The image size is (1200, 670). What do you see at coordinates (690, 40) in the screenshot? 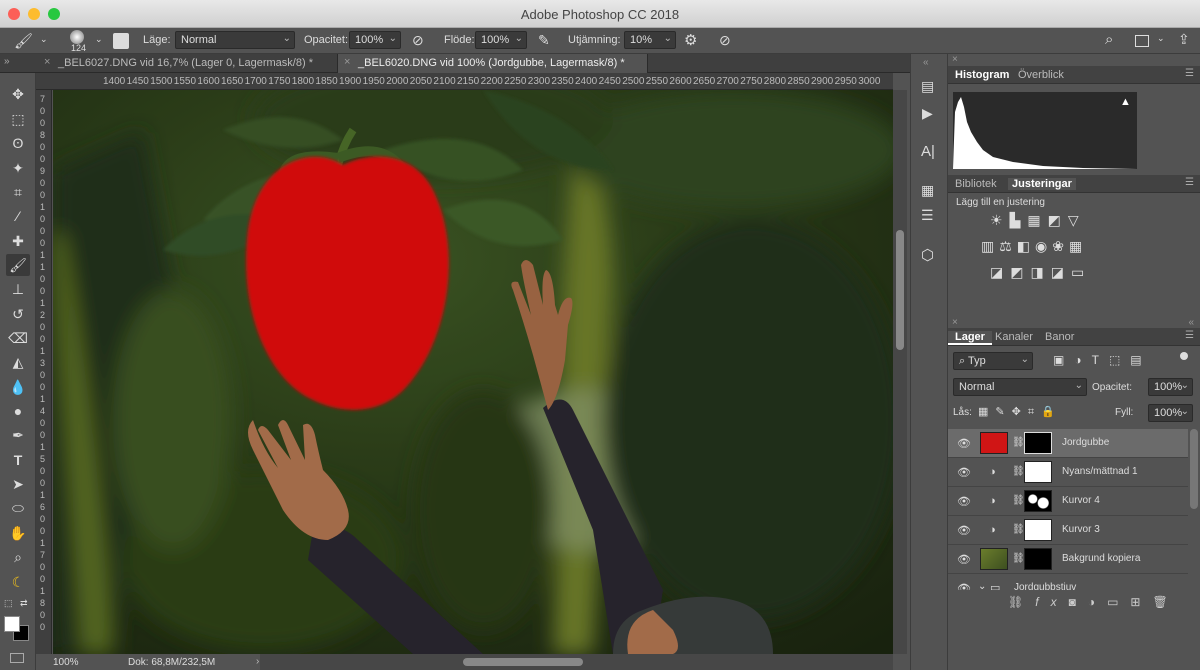
I see `gear-icon: ⚙` at bounding box center [690, 40].